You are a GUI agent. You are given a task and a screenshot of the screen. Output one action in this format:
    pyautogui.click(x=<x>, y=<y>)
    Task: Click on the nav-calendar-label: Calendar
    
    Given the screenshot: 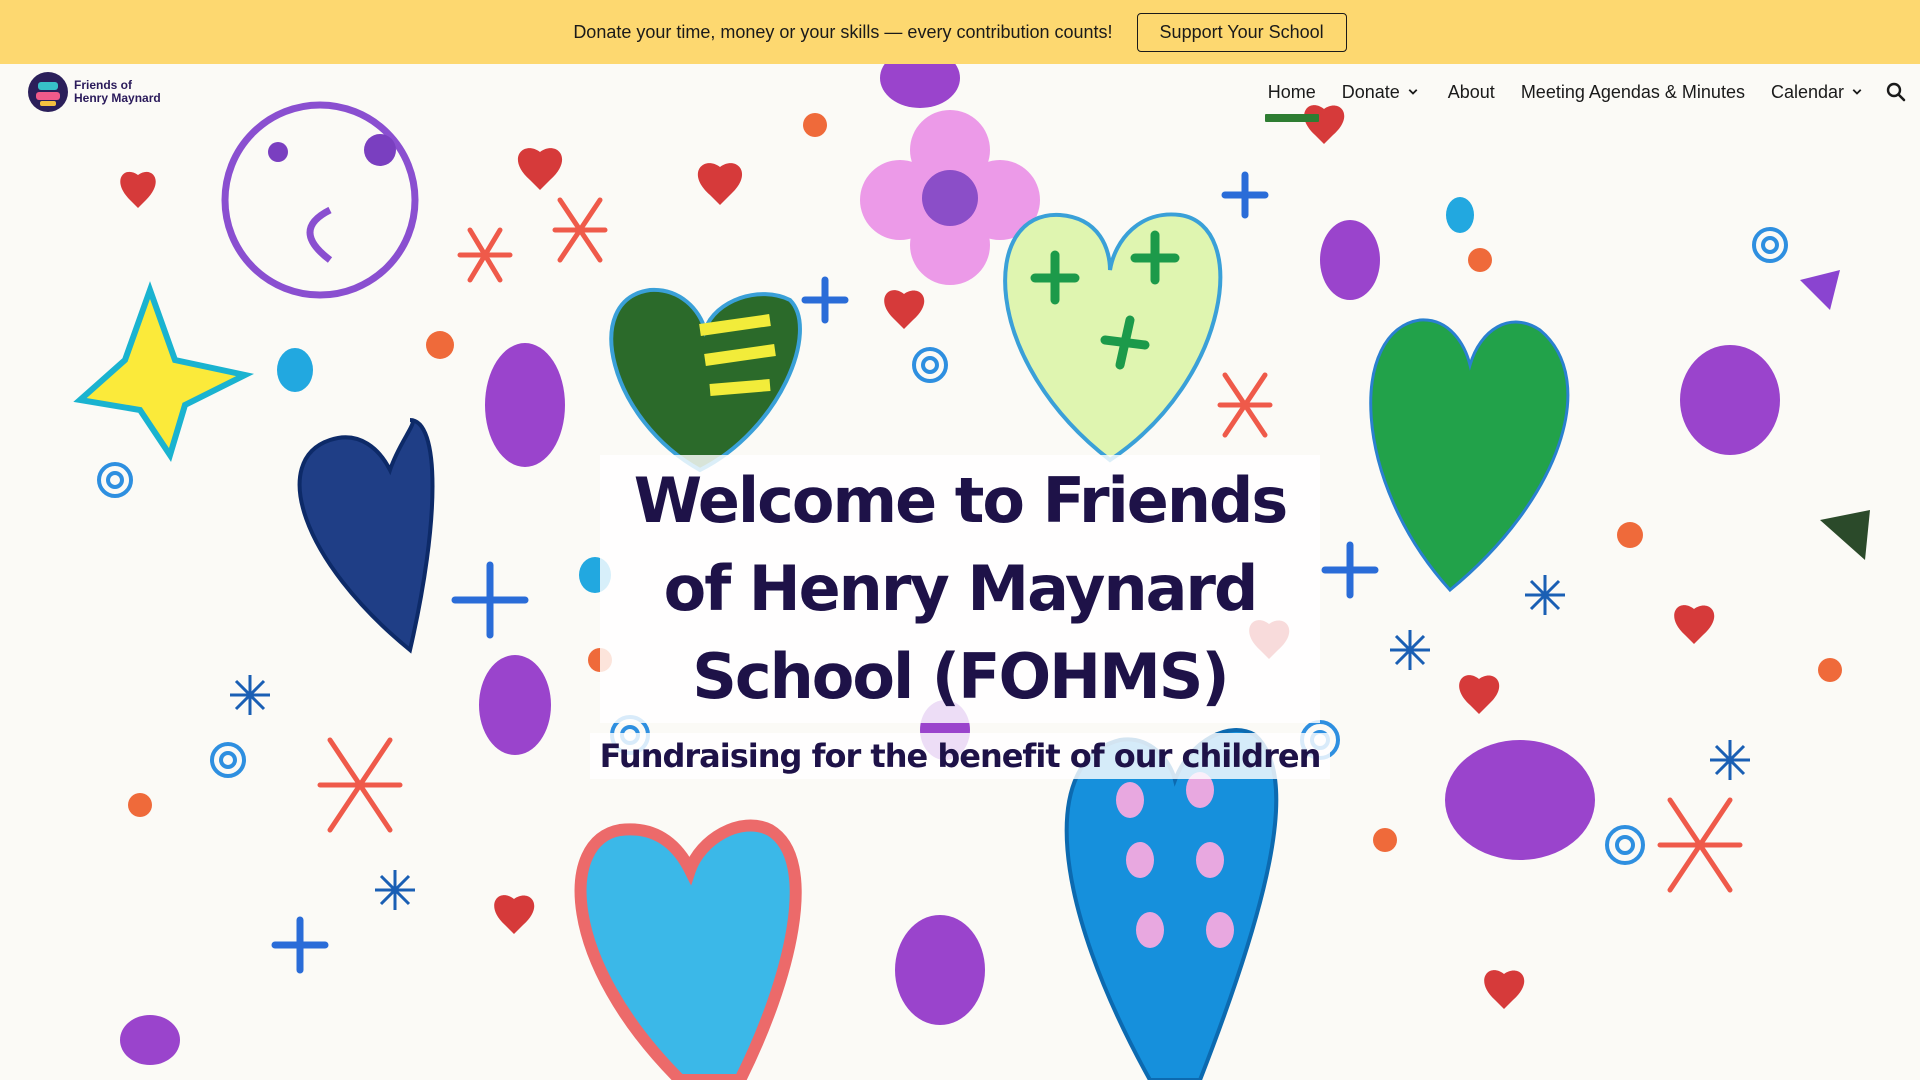 What is the action you would take?
    pyautogui.click(x=1807, y=91)
    